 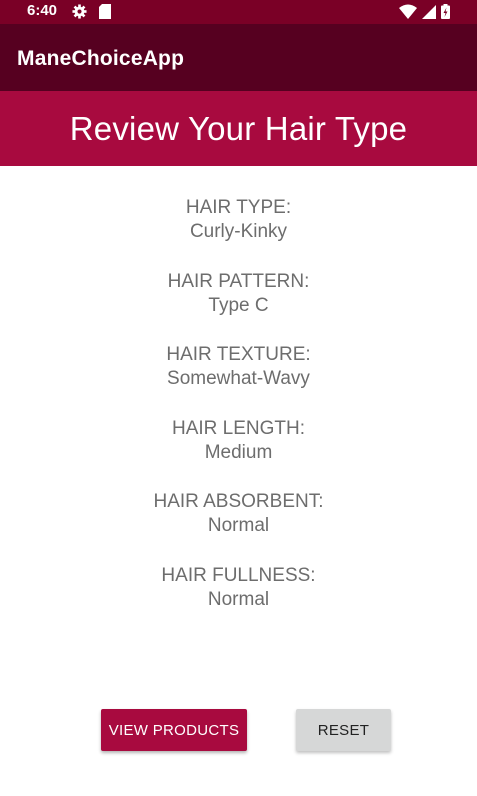 What do you see at coordinates (238, 281) in the screenshot?
I see `hair-pattern-label: HAIR PATTERN:` at bounding box center [238, 281].